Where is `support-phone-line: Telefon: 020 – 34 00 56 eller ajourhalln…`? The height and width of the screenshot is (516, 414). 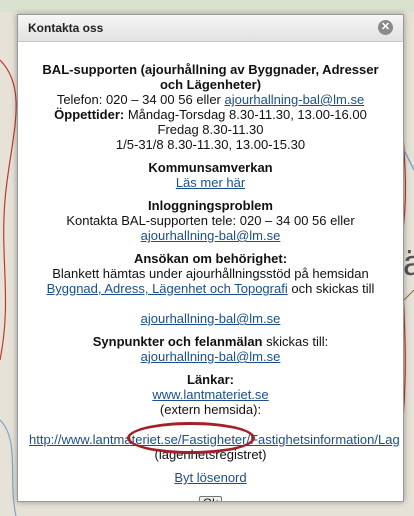 support-phone-line: Telefon: 020 – 34 00 56 eller ajourhalln… is located at coordinates (210, 99).